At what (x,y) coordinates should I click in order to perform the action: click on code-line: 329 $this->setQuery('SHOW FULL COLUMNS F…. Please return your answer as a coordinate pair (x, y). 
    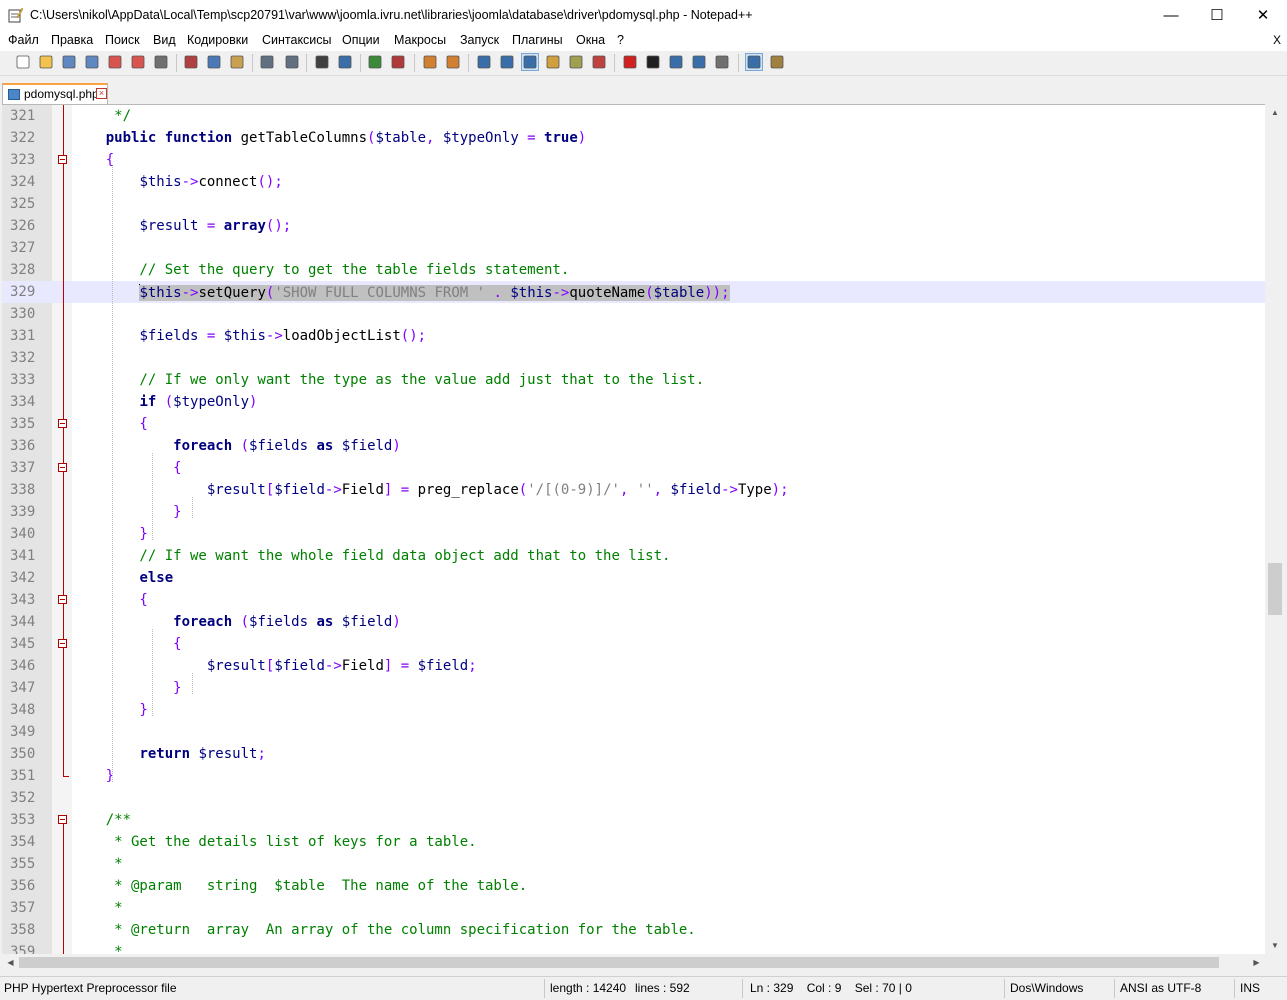
    Looking at the image, I should click on (633, 292).